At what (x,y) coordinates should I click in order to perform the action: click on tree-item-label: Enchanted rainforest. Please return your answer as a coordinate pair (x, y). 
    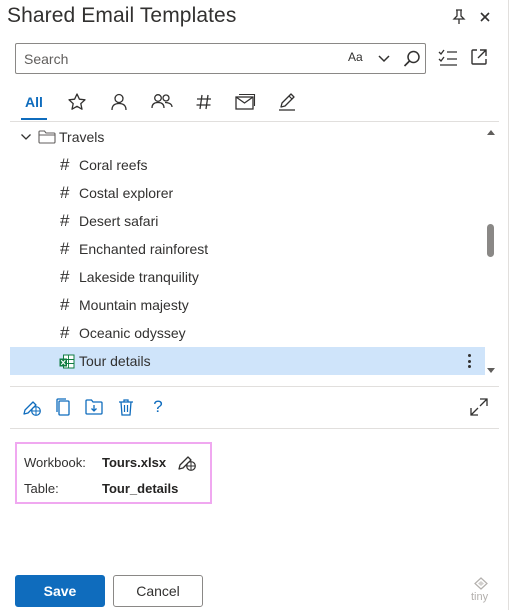
    Looking at the image, I should click on (144, 249).